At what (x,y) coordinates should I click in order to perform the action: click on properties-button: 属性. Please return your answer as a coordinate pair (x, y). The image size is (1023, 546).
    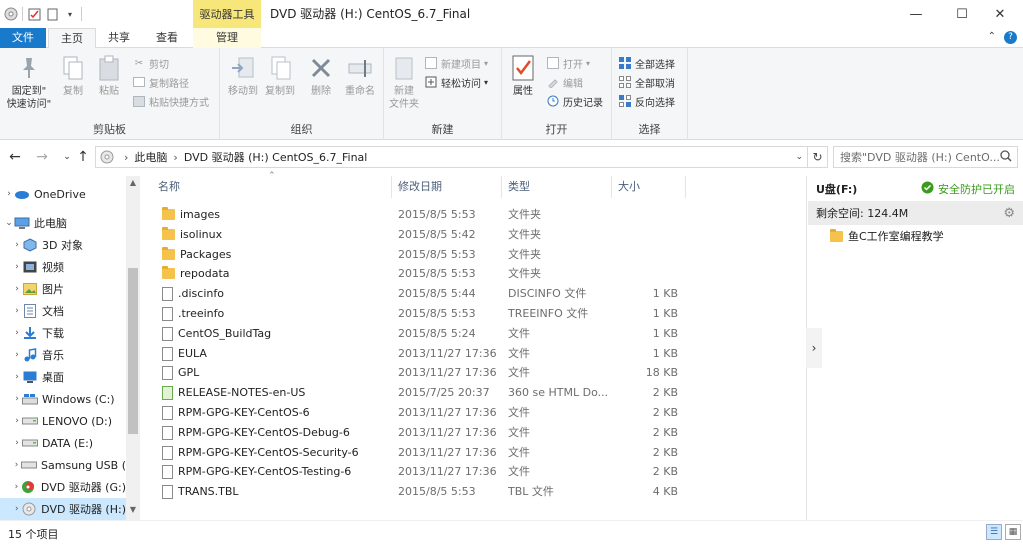
    Looking at the image, I should click on (523, 76).